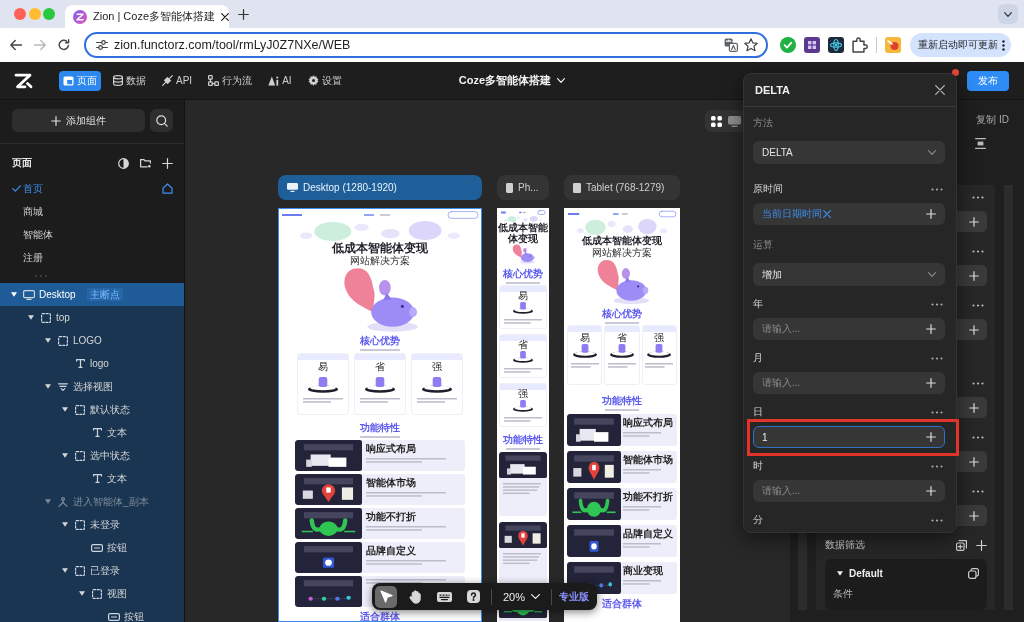  I want to click on align-center-icon, so click(980, 143).